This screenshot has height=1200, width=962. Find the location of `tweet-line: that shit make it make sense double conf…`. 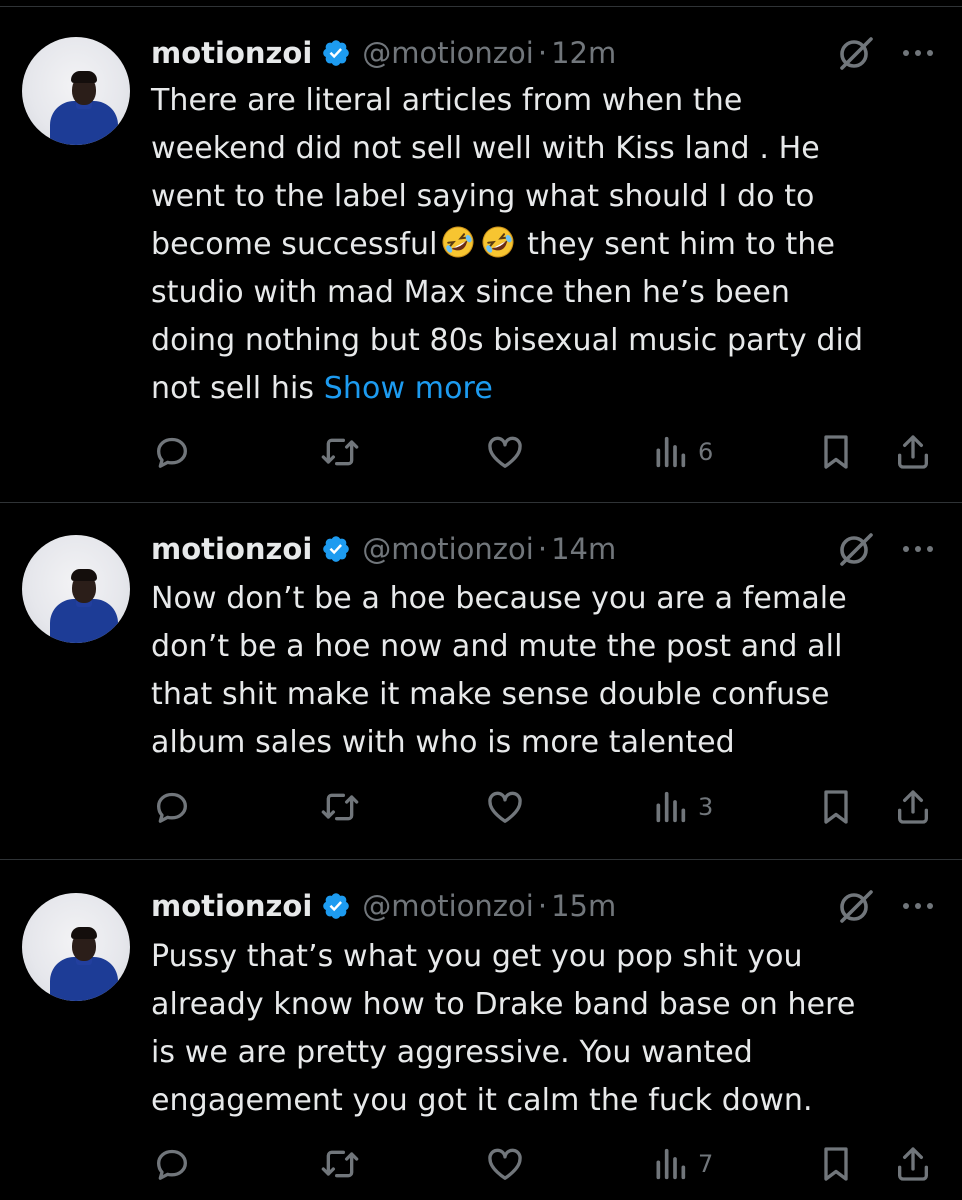

tweet-line: that shit make it make sense double conf… is located at coordinates (490, 694).